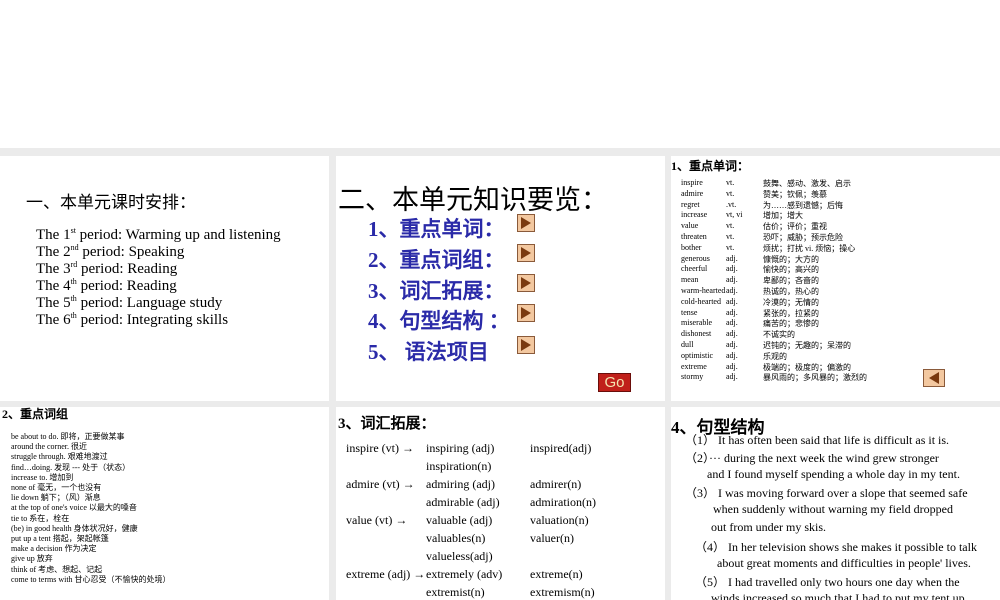  I want to click on slide1-heading: 一、本单元课时安排：, so click(111, 202).